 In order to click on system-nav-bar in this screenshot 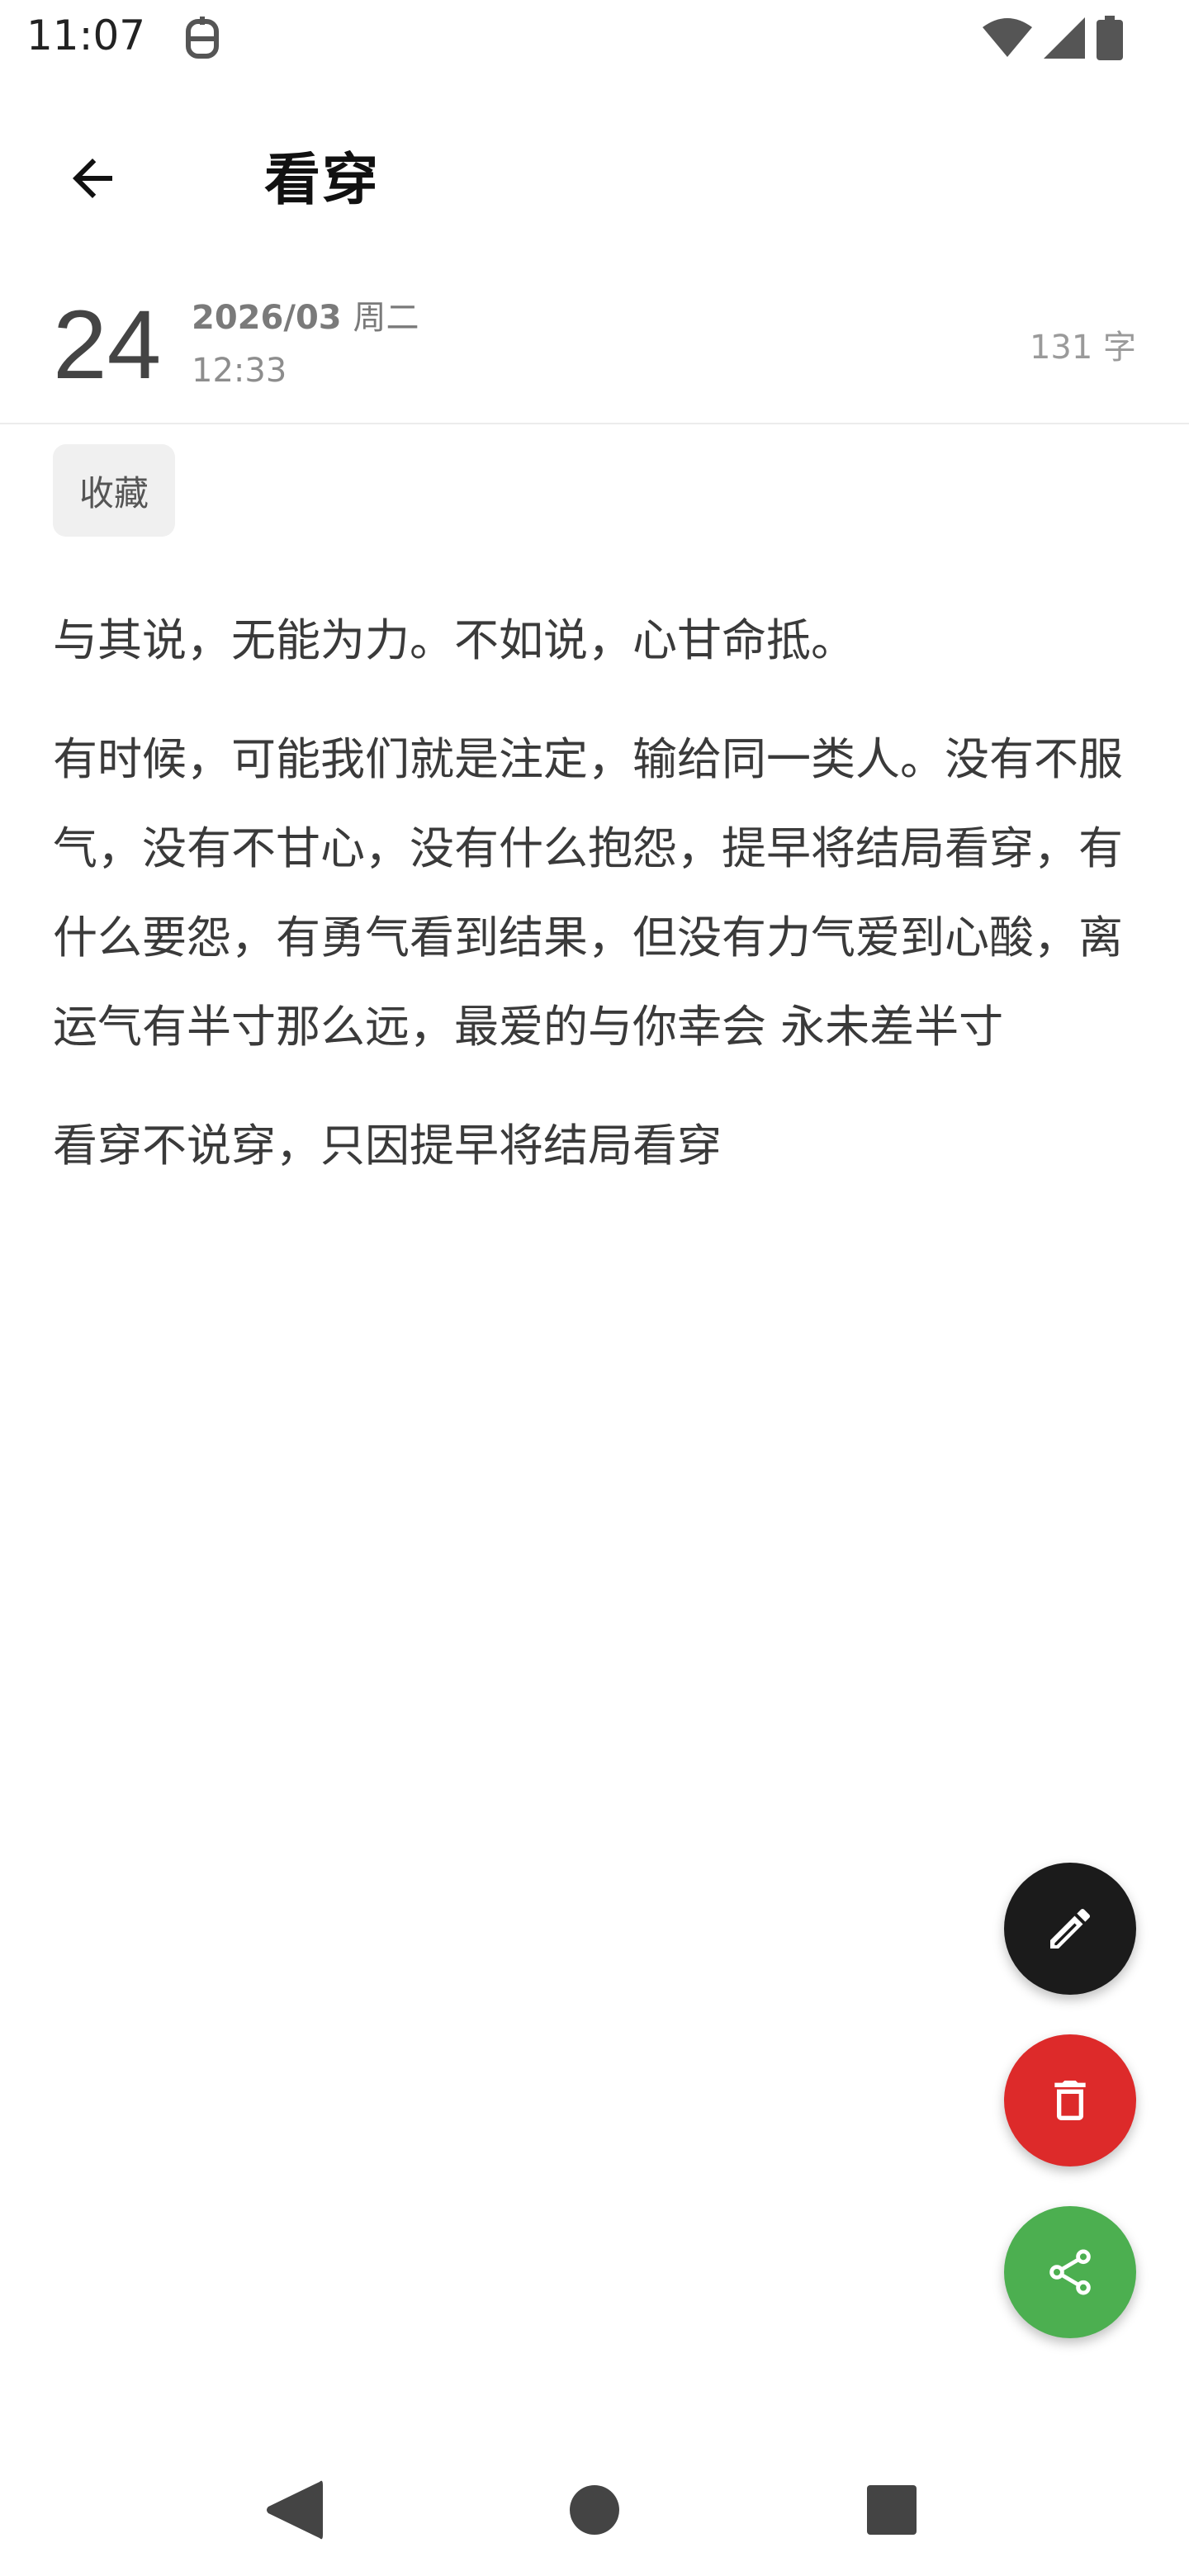, I will do `click(594, 2510)`.